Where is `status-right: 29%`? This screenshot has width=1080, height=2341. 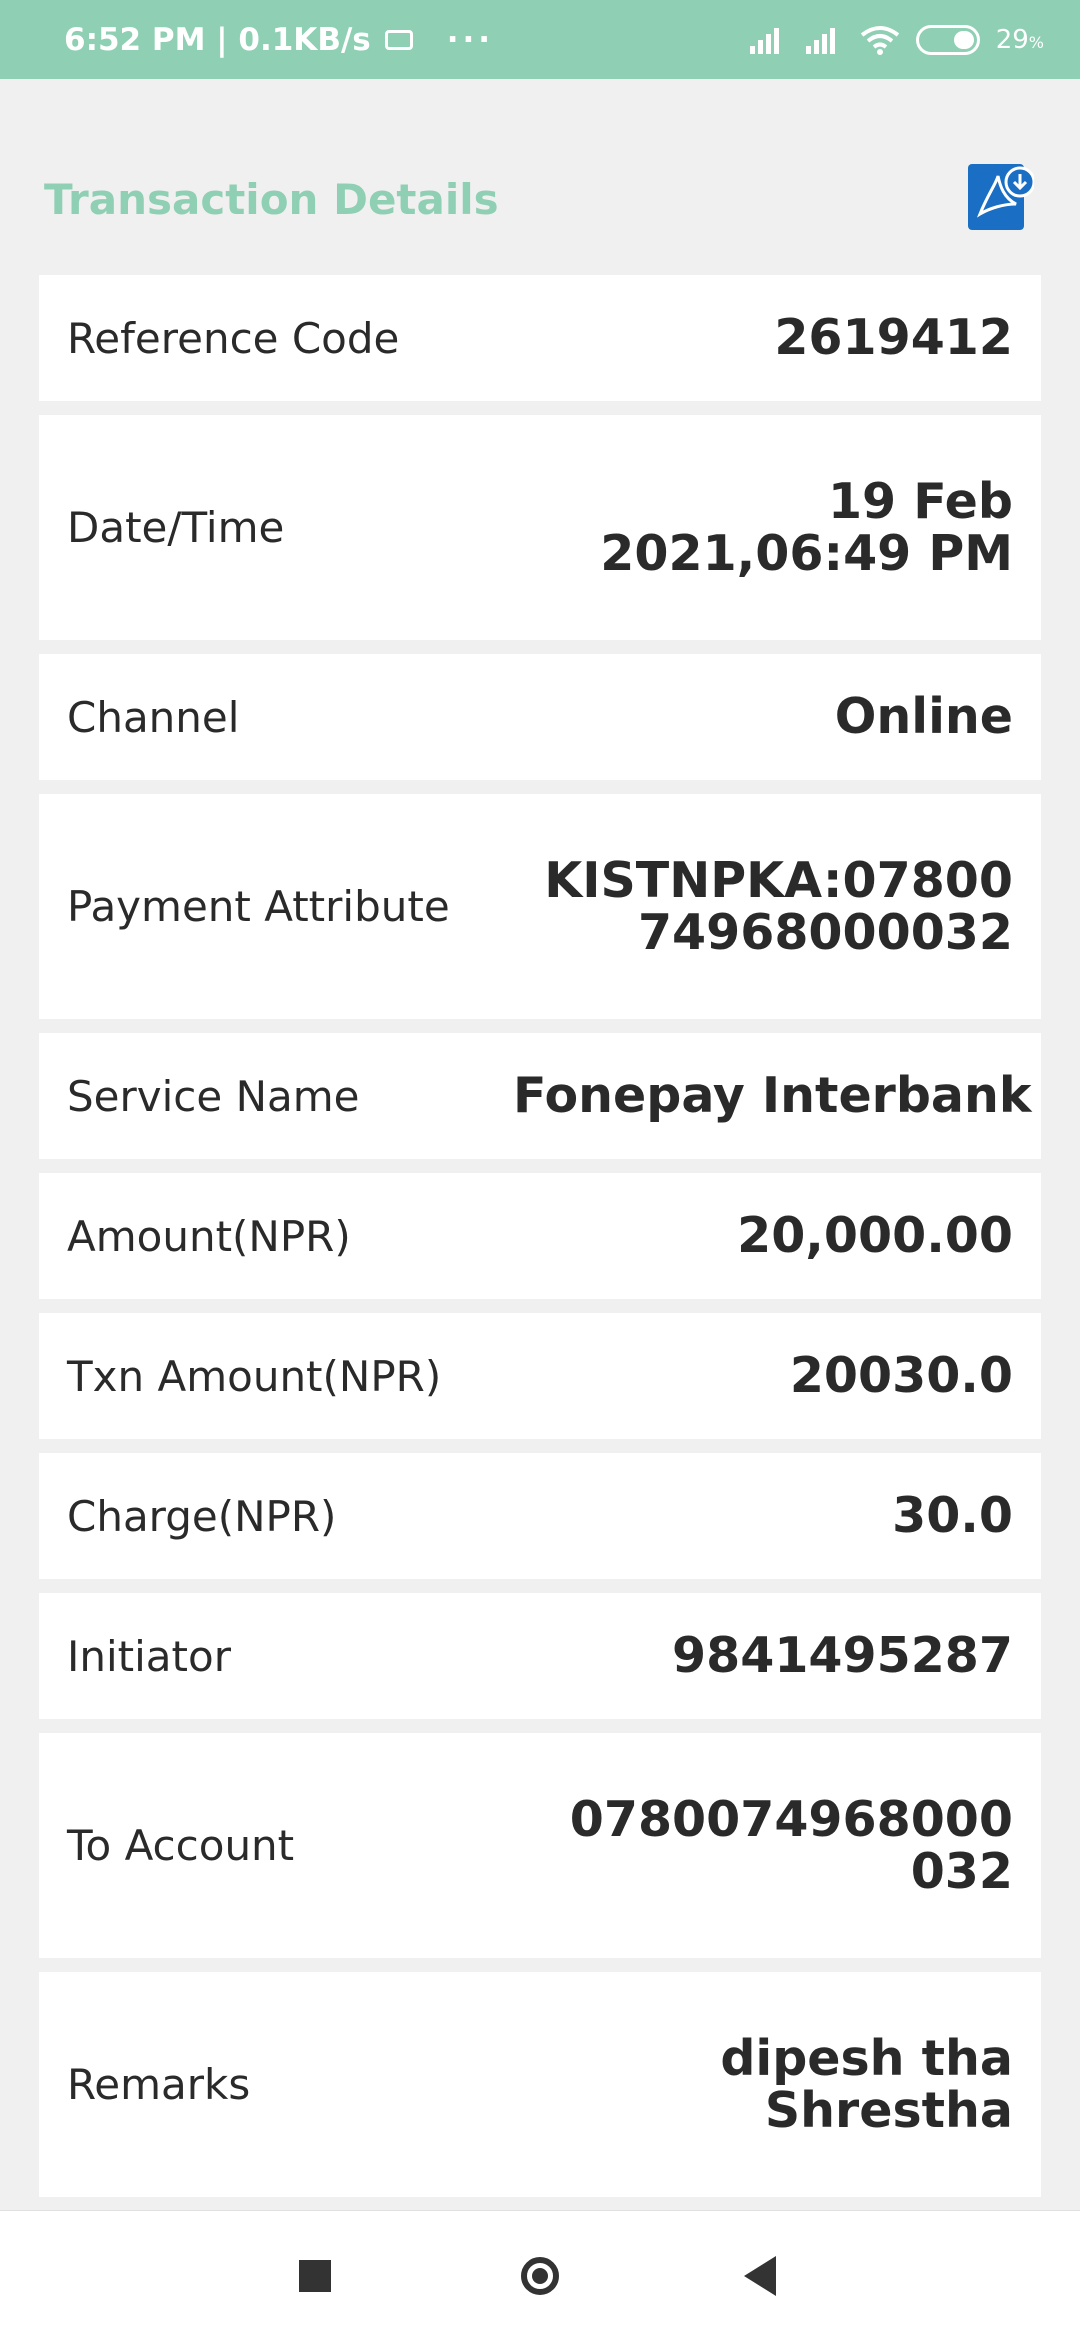
status-right: 29% is located at coordinates (896, 39).